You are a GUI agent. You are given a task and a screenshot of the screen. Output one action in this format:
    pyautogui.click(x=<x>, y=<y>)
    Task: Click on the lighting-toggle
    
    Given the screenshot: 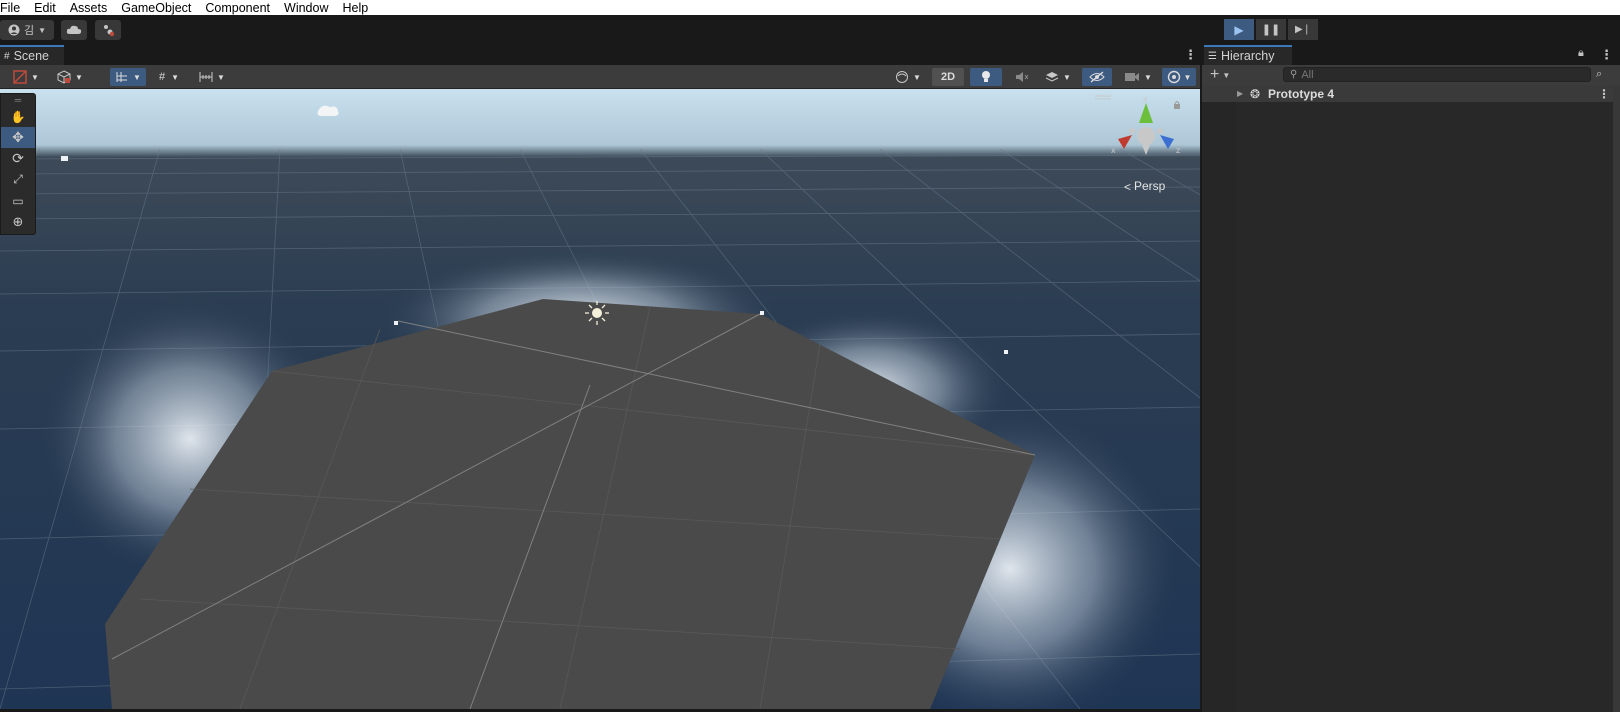 What is the action you would take?
    pyautogui.click(x=986, y=77)
    